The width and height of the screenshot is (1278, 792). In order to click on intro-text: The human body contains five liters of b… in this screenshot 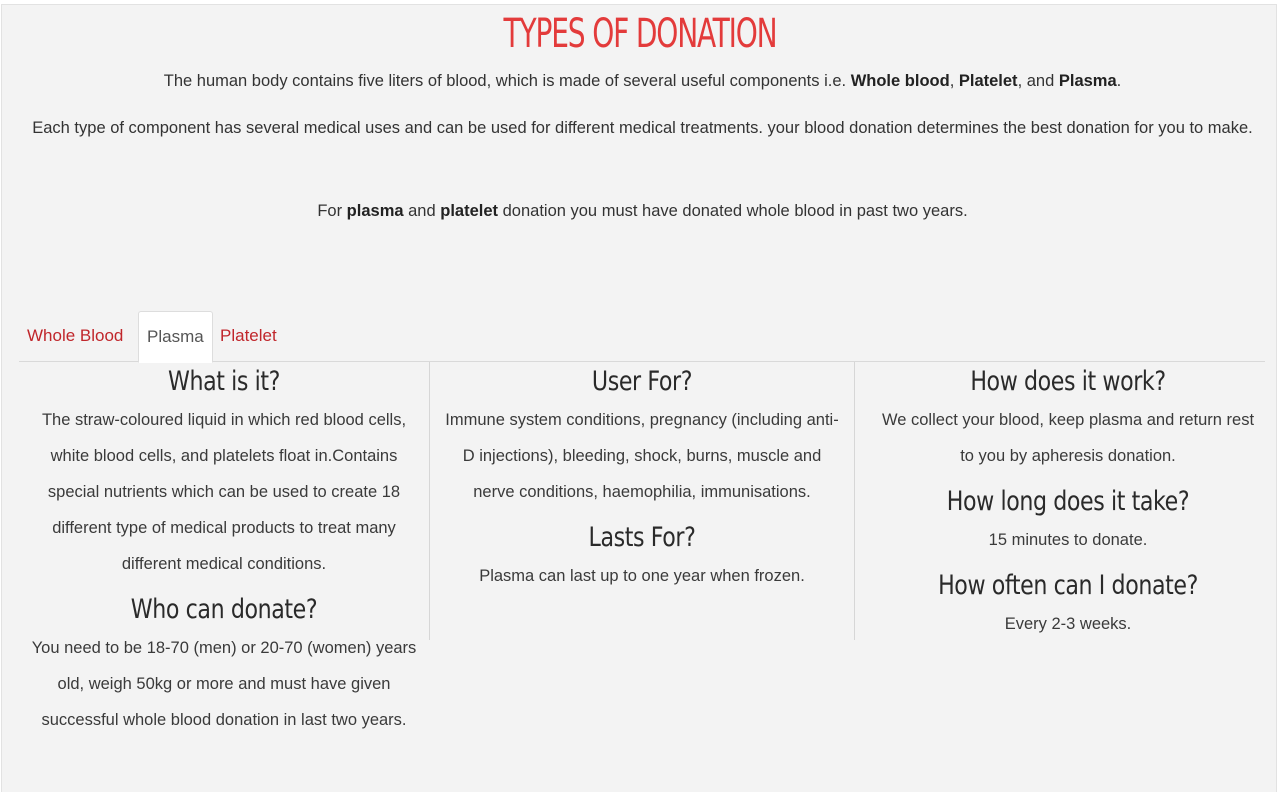, I will do `click(507, 81)`.